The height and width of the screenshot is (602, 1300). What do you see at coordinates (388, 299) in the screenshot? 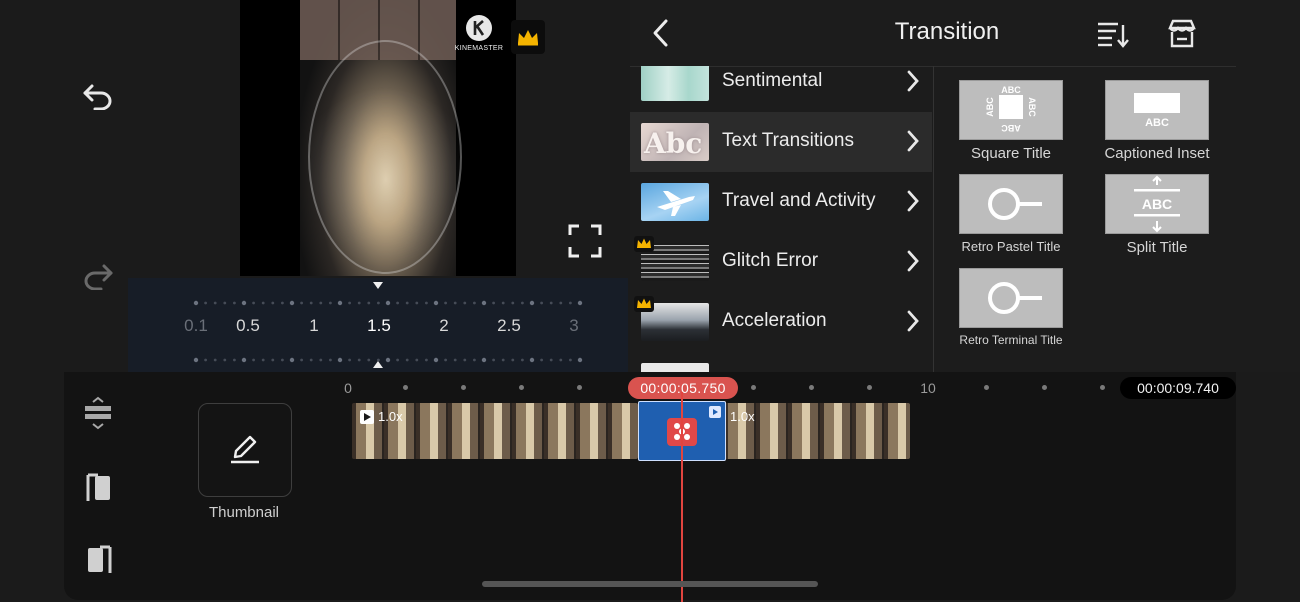
I see `speed-ticks-top` at bounding box center [388, 299].